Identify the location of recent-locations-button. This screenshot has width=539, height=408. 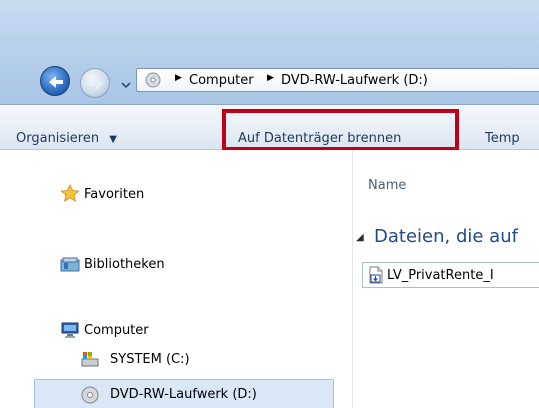
(126, 82).